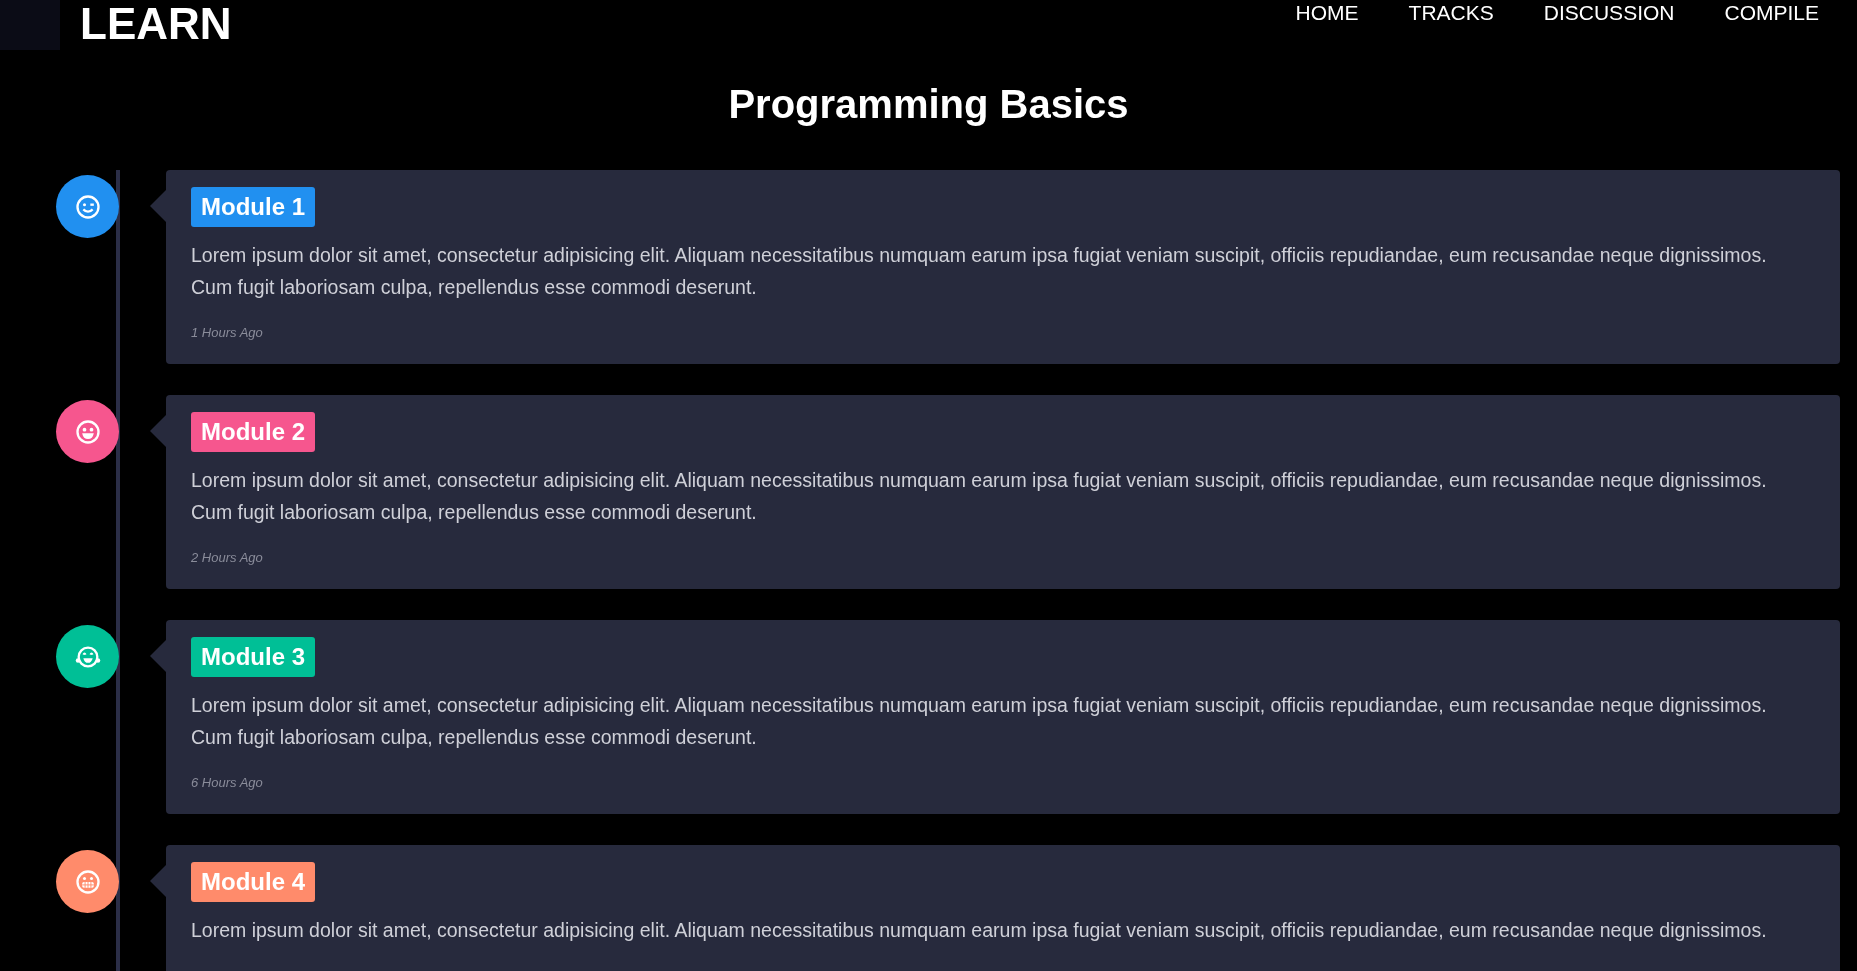 This screenshot has height=971, width=1857. I want to click on nav-link: DISCUSSION, so click(1609, 12).